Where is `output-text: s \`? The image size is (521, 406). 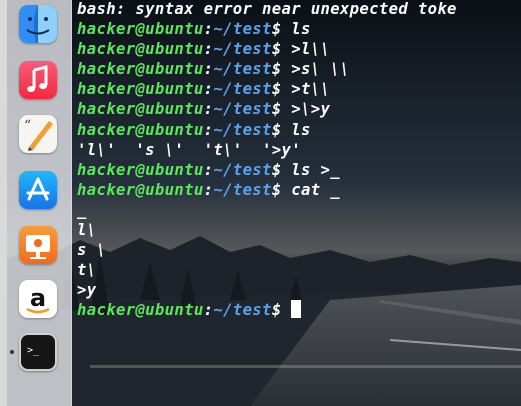
output-text: s \ is located at coordinates (92, 250).